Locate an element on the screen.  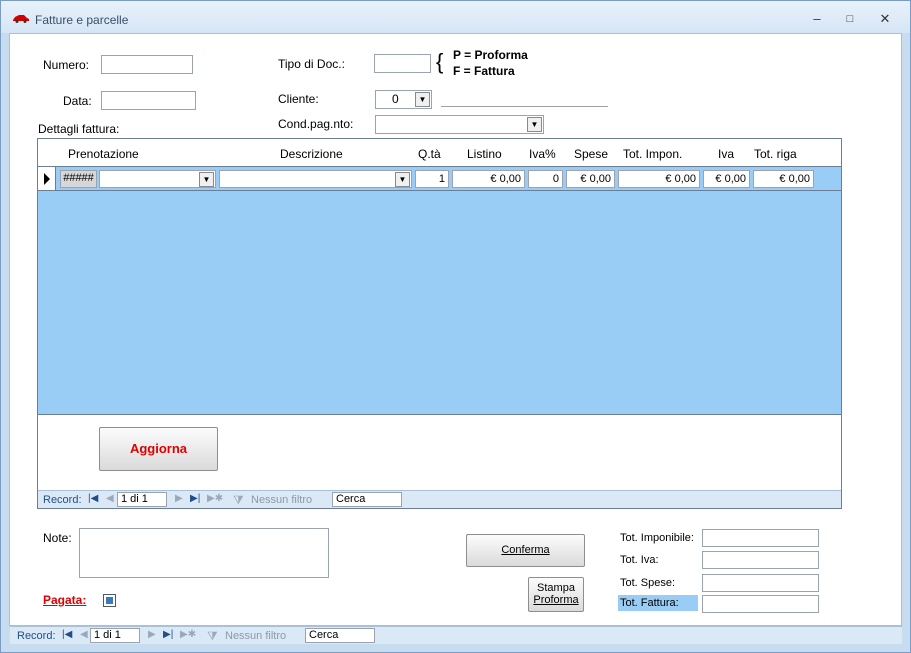
tot-imponibile-label: Tot. Imponibile: is located at coordinates (657, 538).